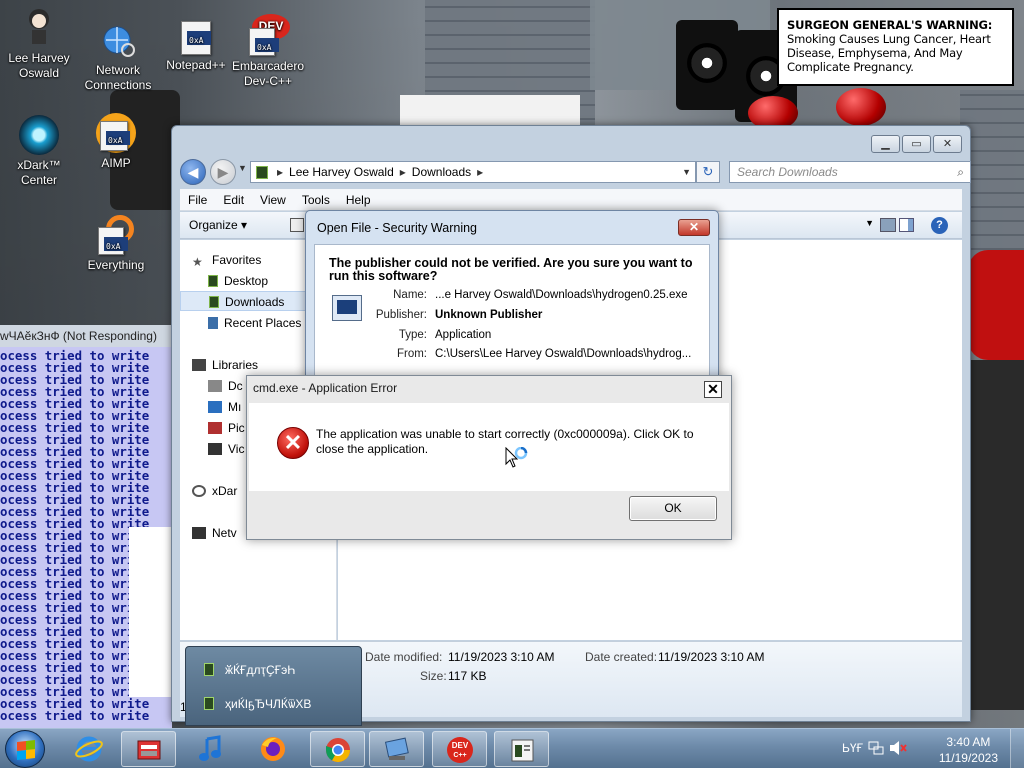  What do you see at coordinates (215, 407) in the screenshot?
I see `music-icon` at bounding box center [215, 407].